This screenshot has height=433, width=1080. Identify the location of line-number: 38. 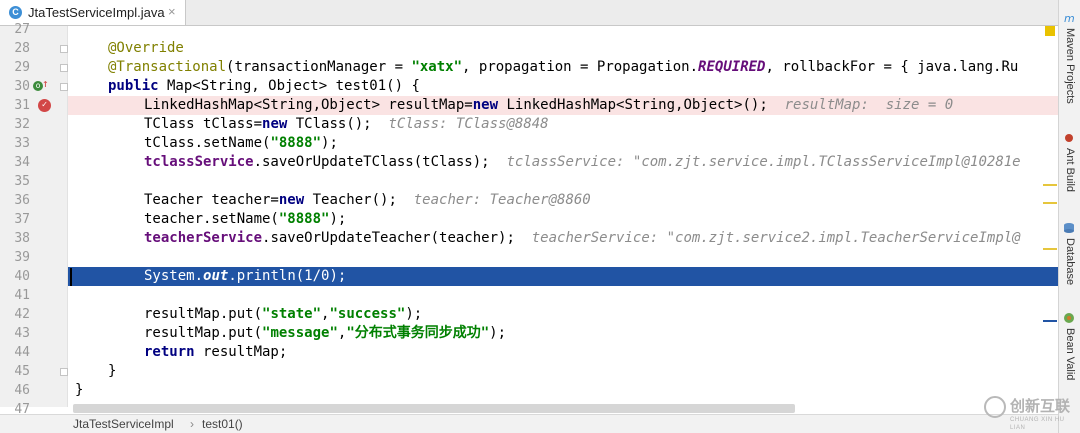
(22, 238).